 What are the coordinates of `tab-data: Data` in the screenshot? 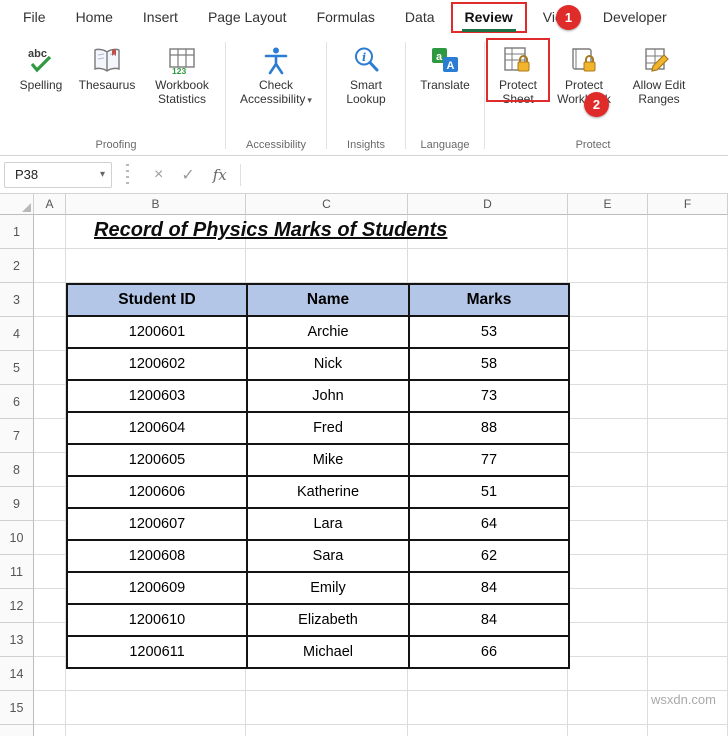 It's located at (420, 17).